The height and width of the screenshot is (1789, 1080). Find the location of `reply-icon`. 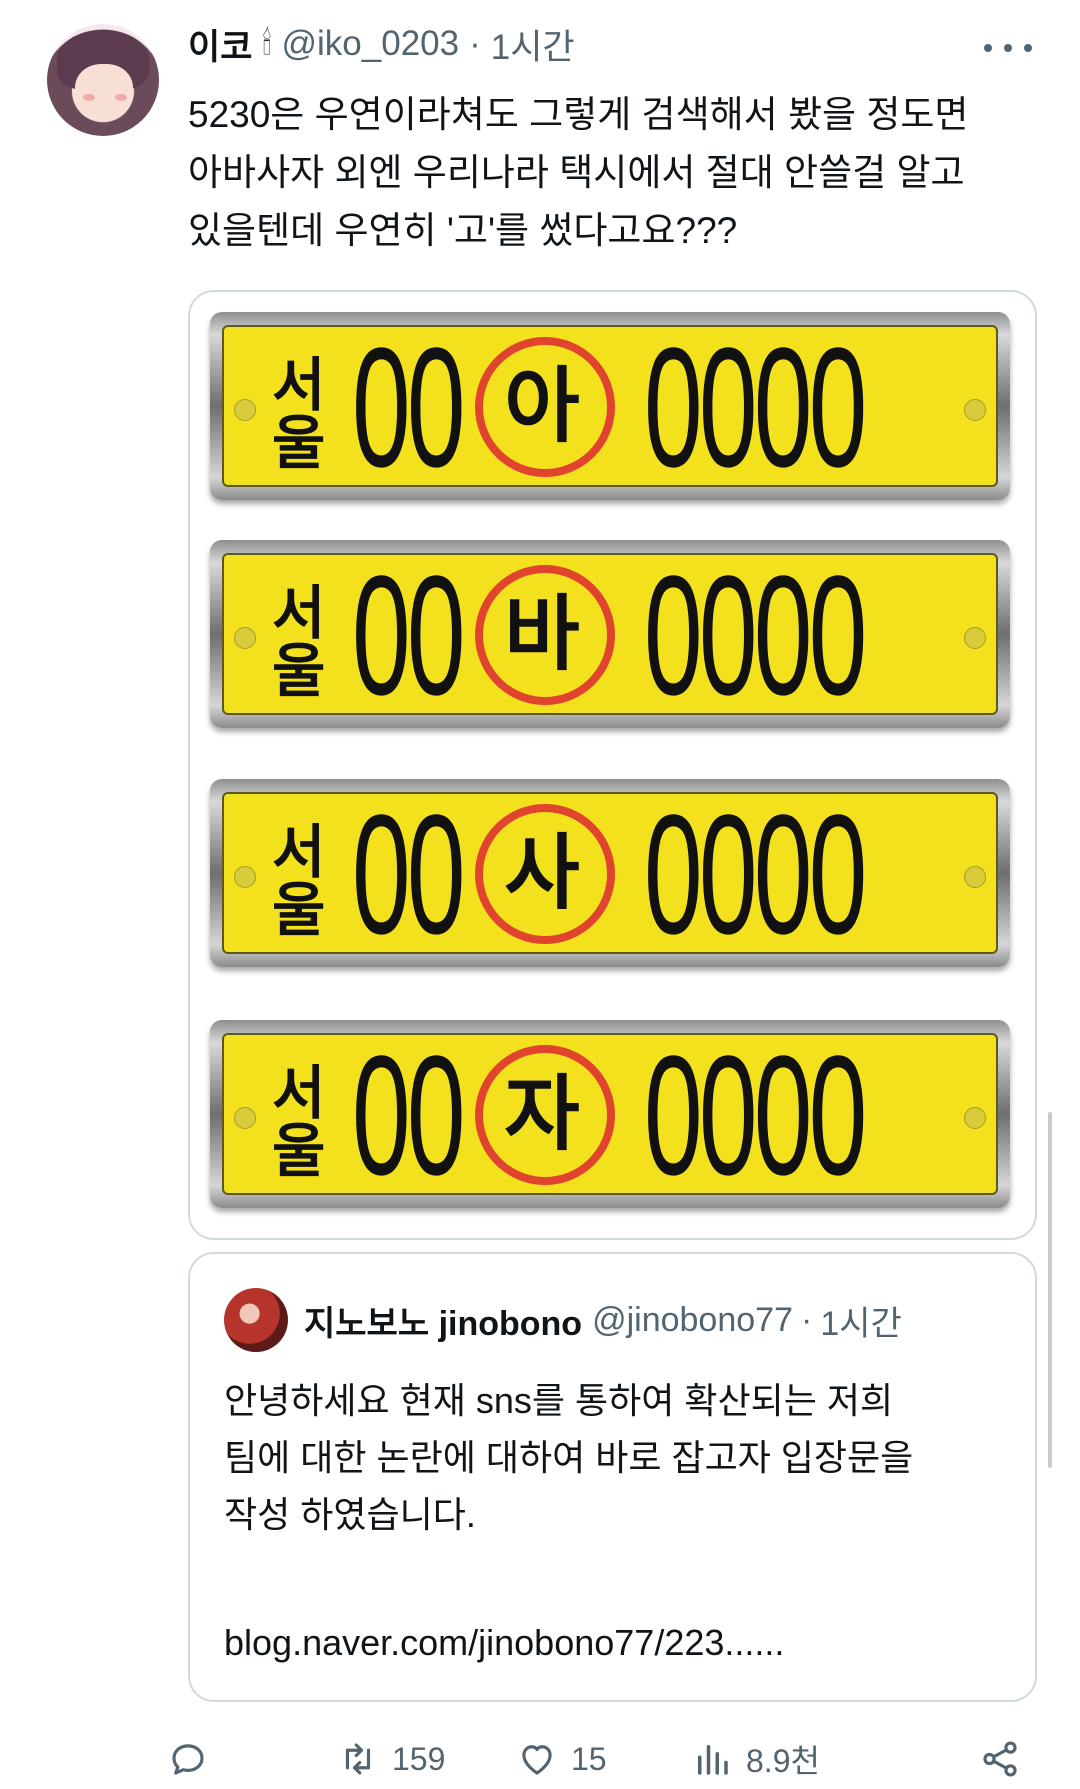

reply-icon is located at coordinates (188, 1759).